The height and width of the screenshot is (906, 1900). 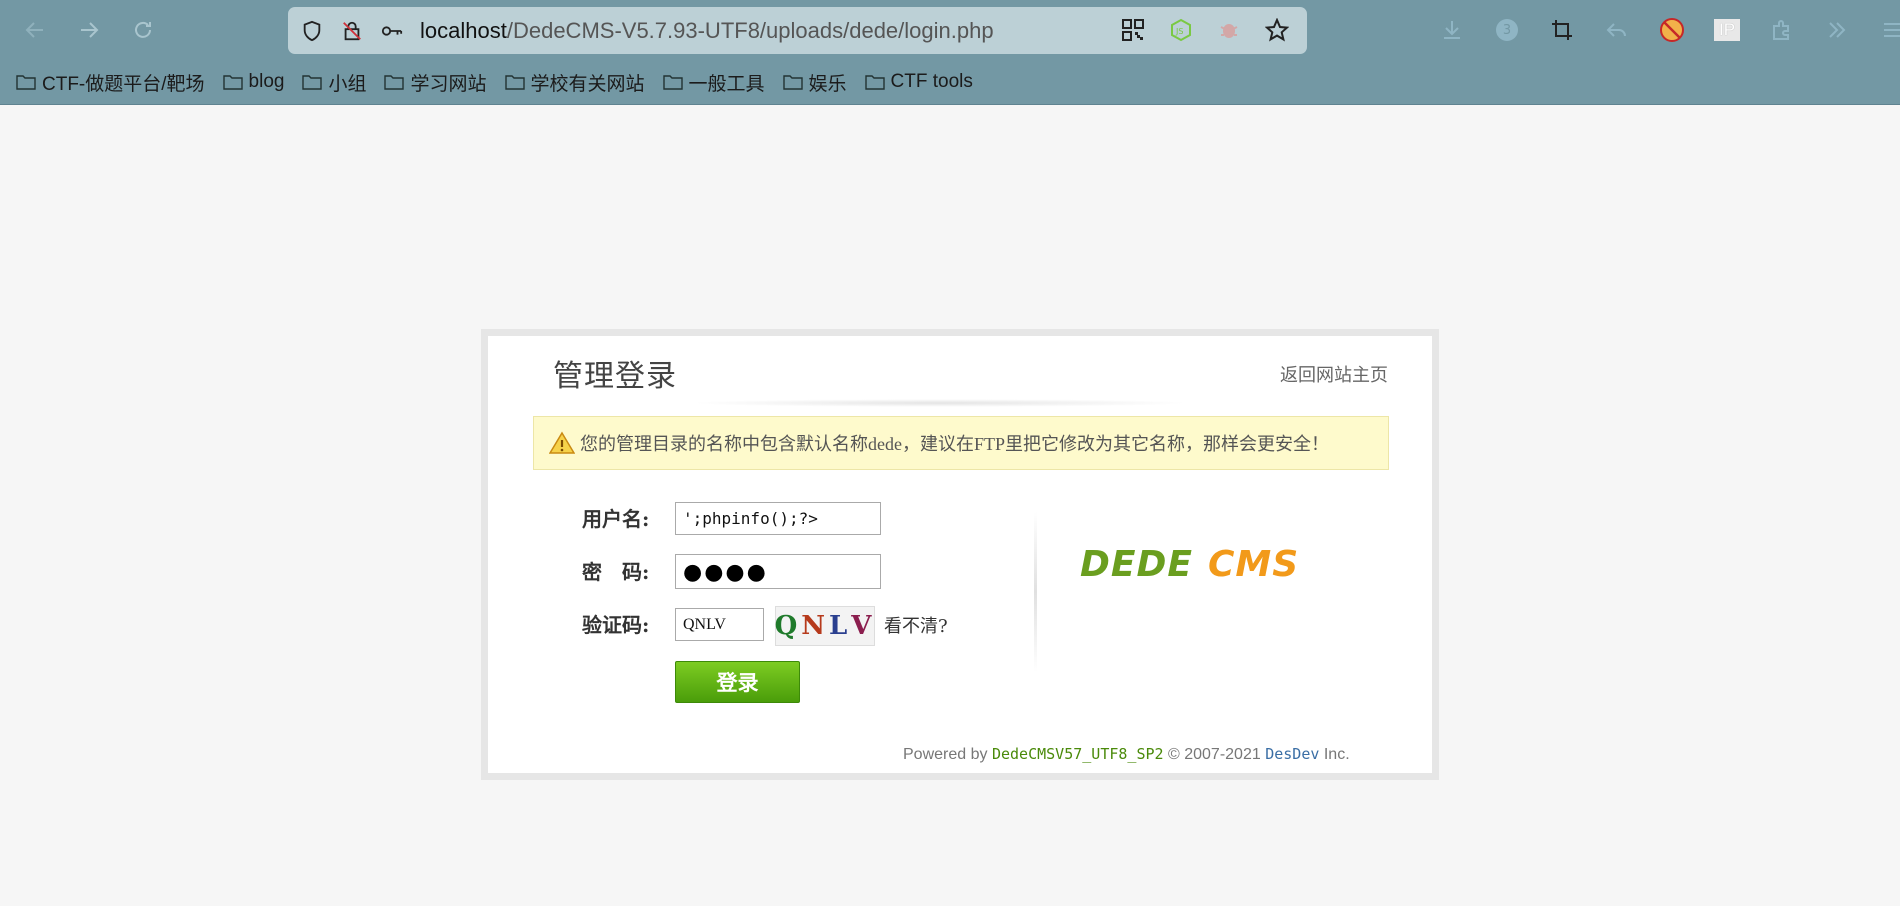 What do you see at coordinates (945, 754) in the screenshot?
I see `powered-by-text: Powered by` at bounding box center [945, 754].